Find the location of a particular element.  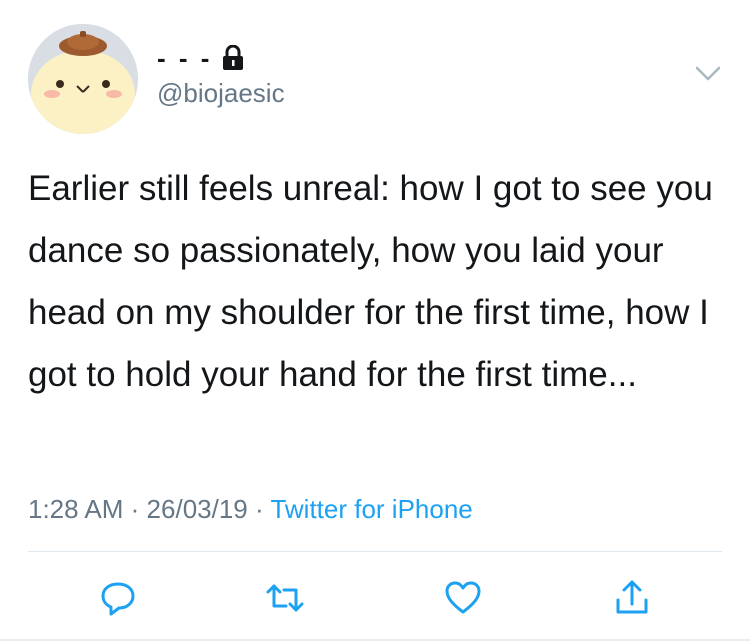

lock-icon is located at coordinates (233, 57).